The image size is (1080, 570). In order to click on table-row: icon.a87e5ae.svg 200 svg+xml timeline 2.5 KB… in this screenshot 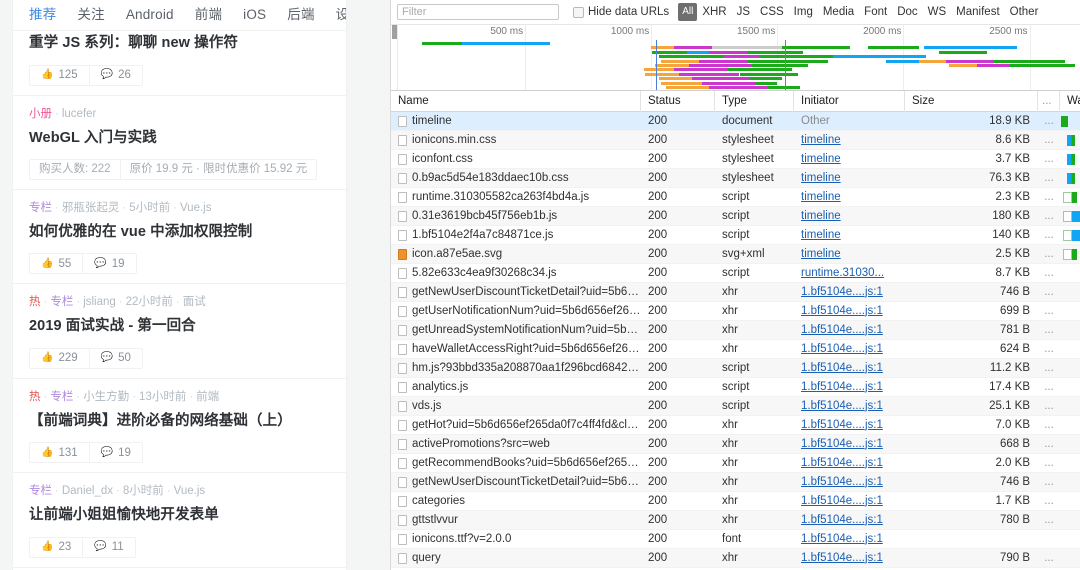, I will do `click(735, 254)`.